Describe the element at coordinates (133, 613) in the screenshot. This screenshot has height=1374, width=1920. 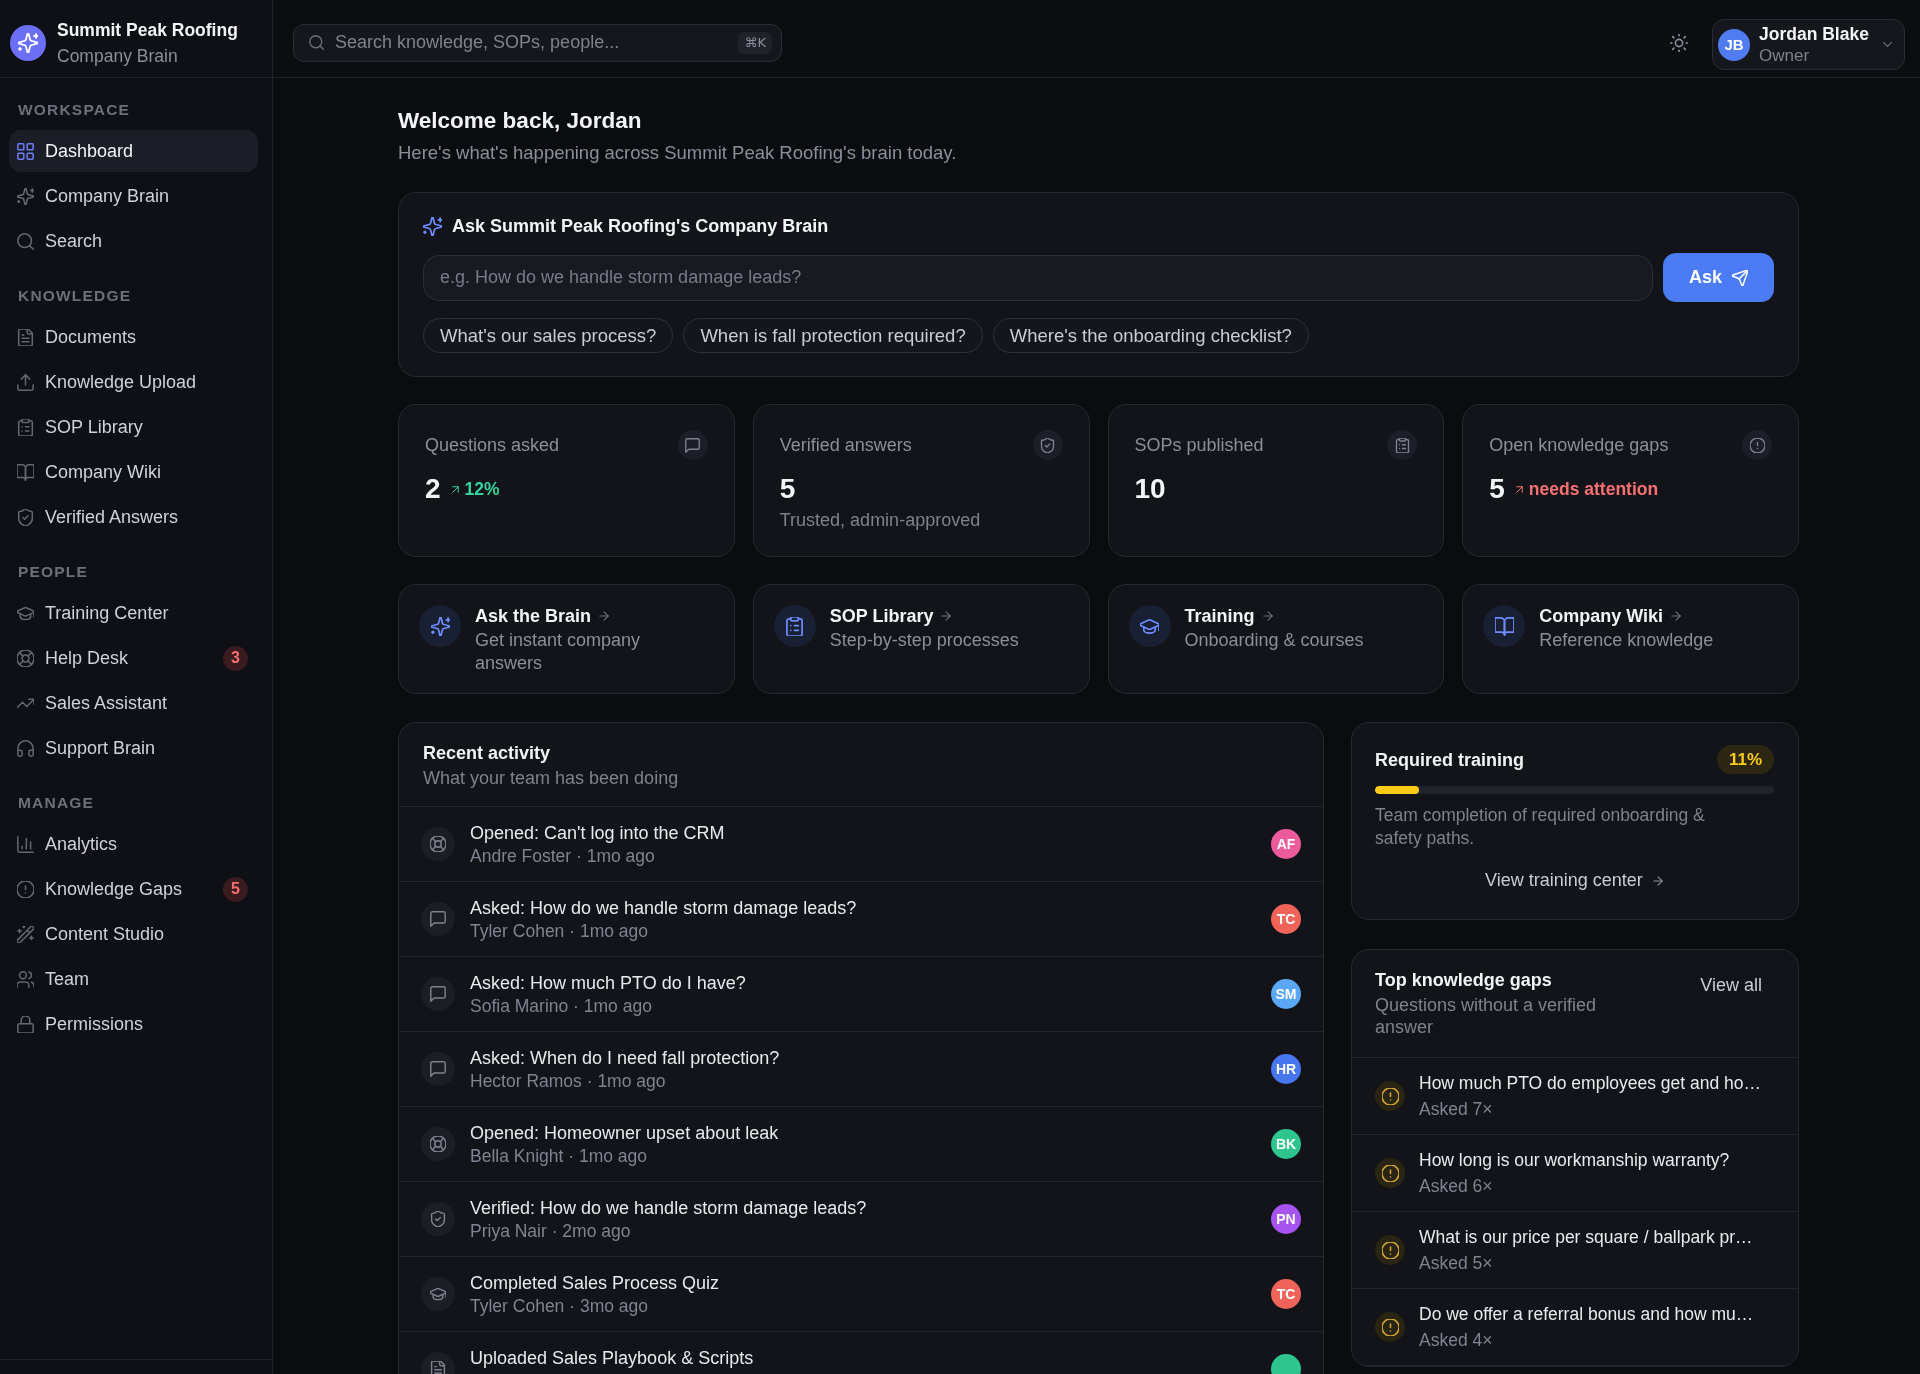
I see `nav-item: Training Center` at that location.